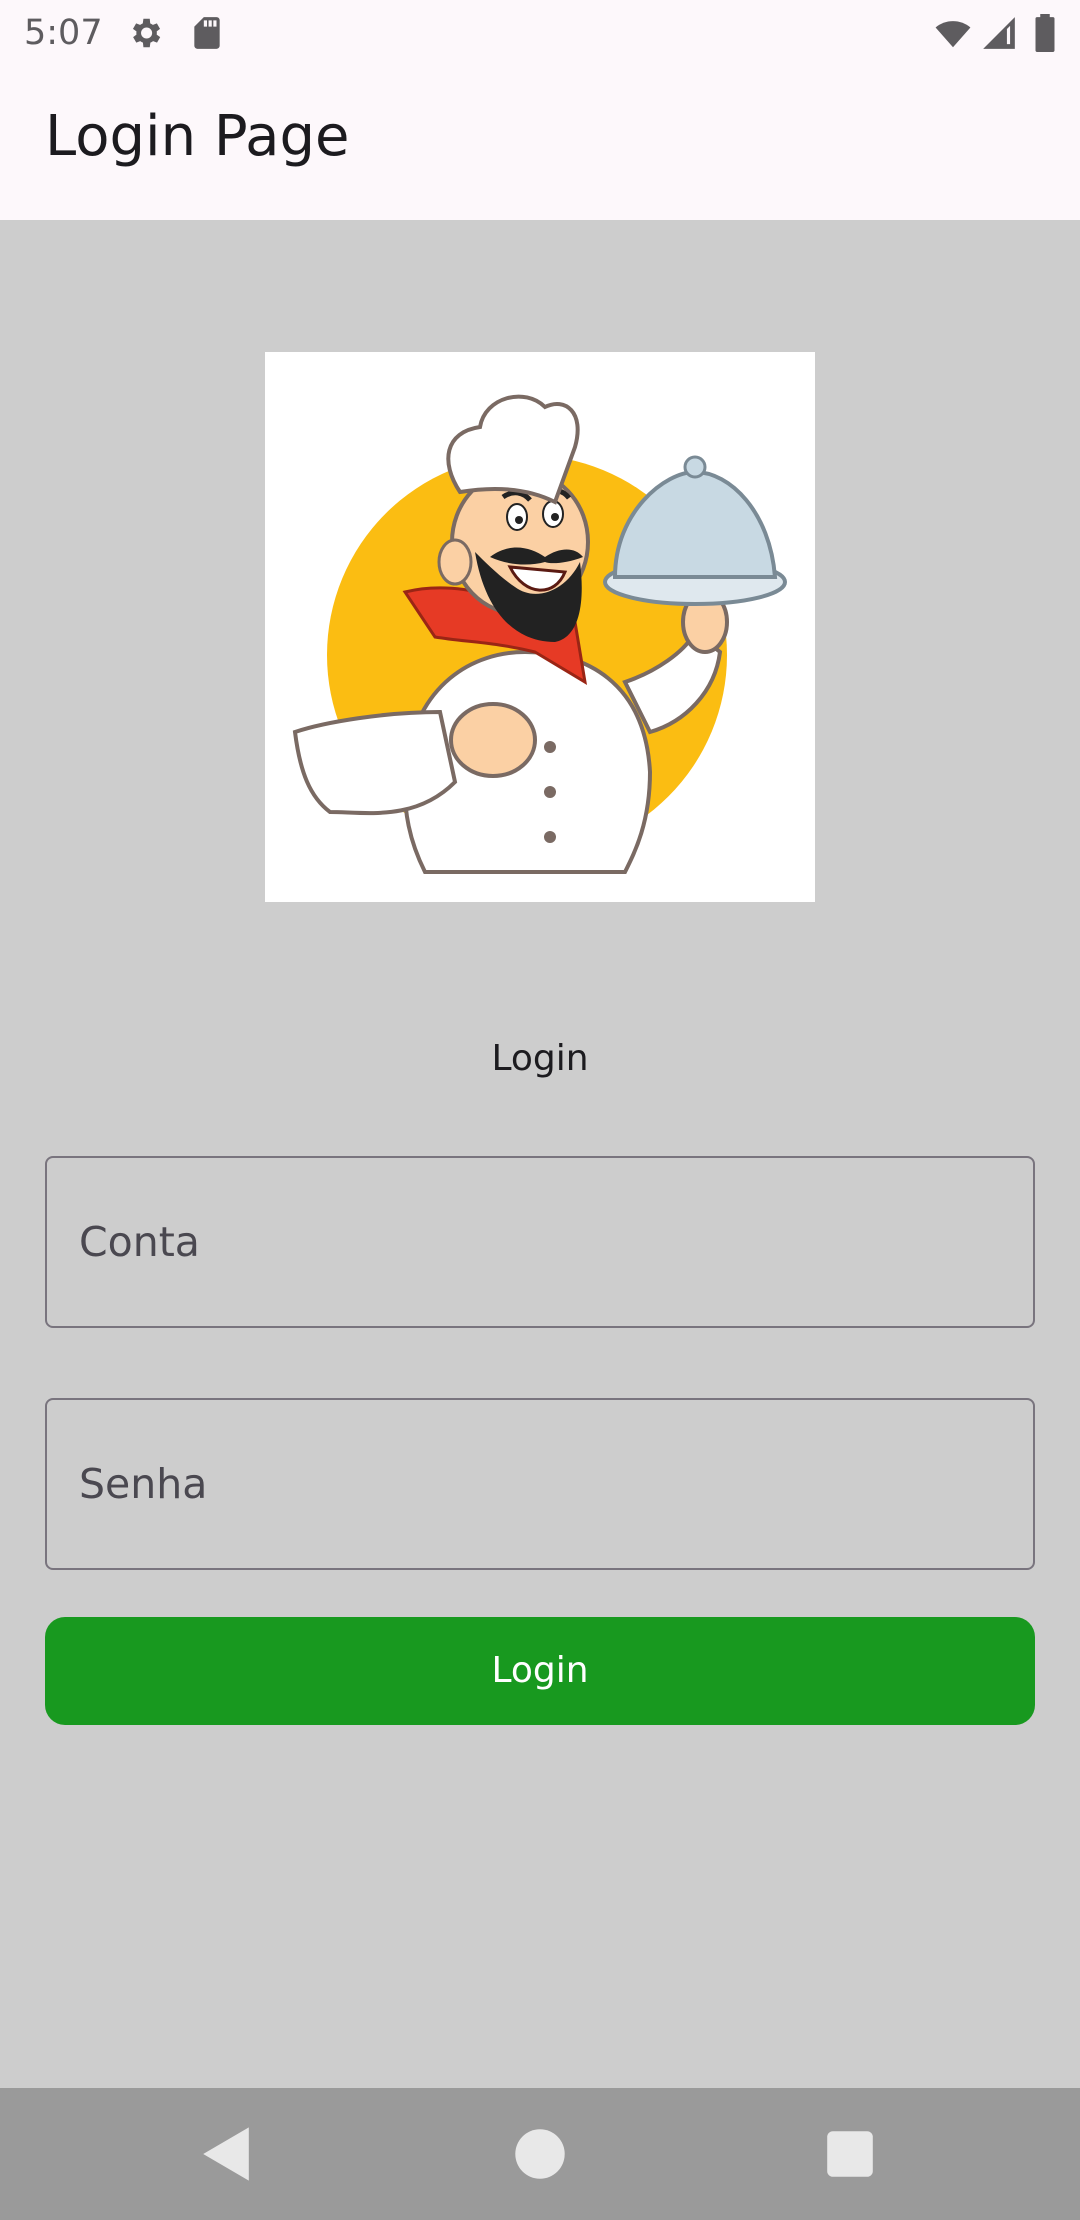 Image resolution: width=1080 pixels, height=2220 pixels. I want to click on login-button: Login, so click(540, 1671).